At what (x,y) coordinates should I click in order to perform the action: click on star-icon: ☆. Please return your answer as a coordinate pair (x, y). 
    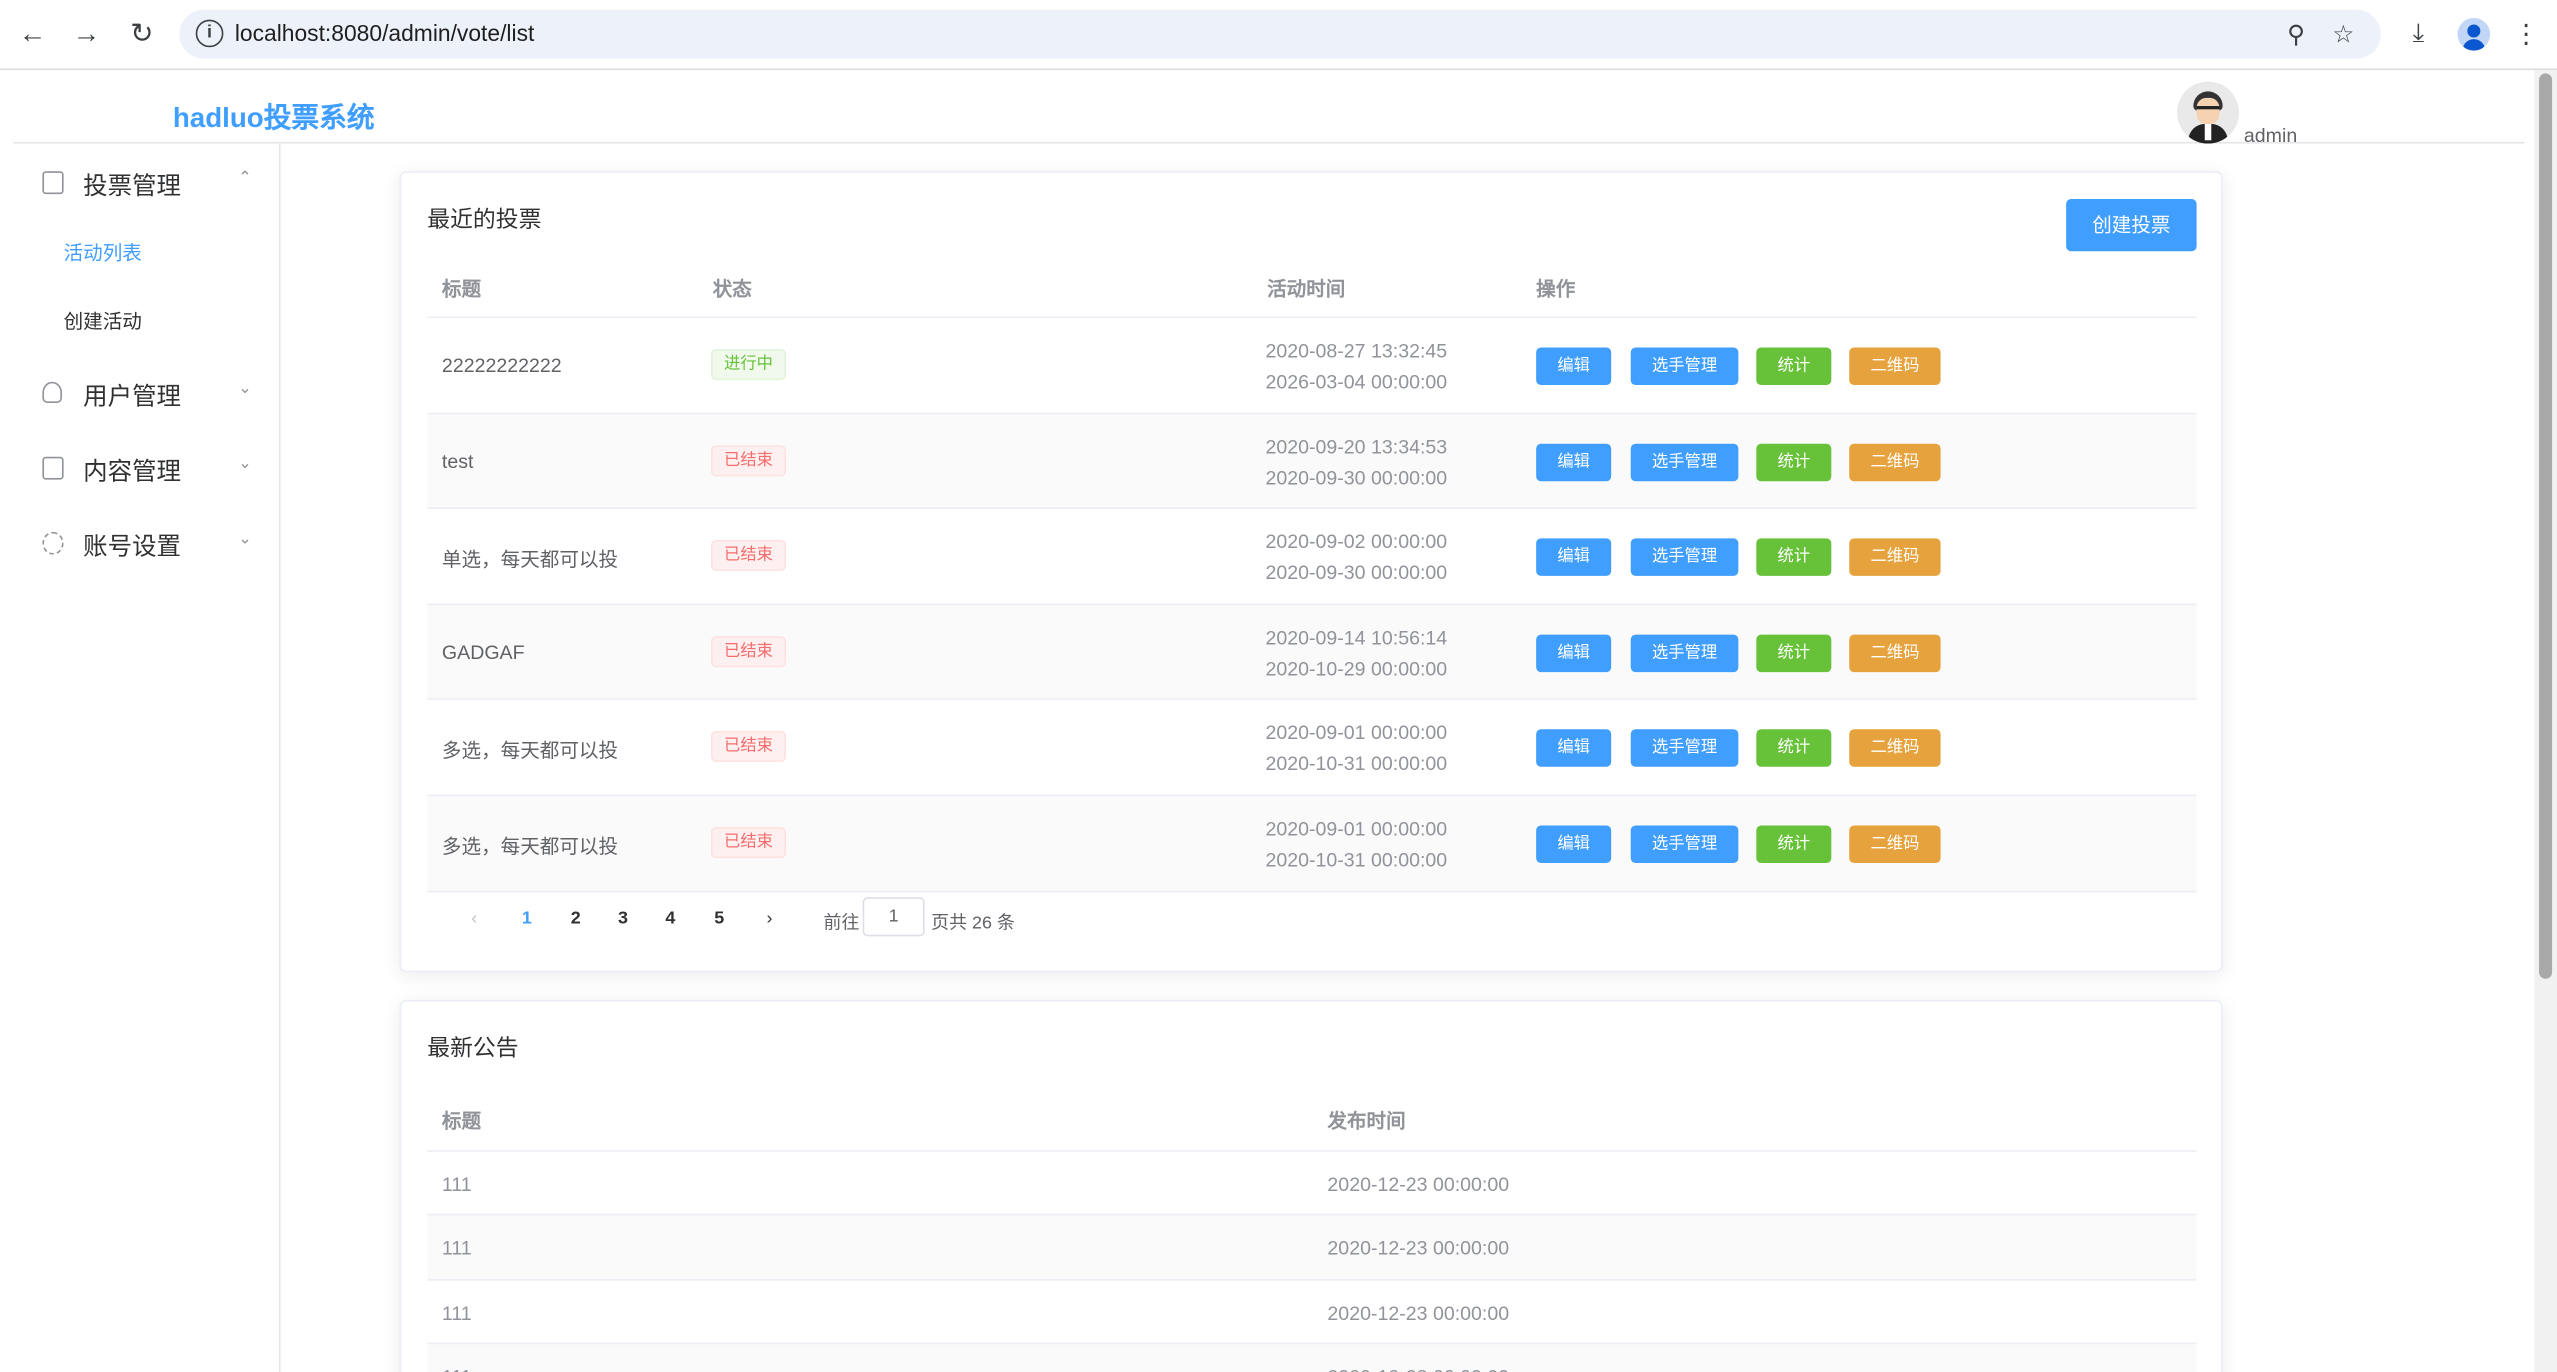
    Looking at the image, I should click on (2343, 34).